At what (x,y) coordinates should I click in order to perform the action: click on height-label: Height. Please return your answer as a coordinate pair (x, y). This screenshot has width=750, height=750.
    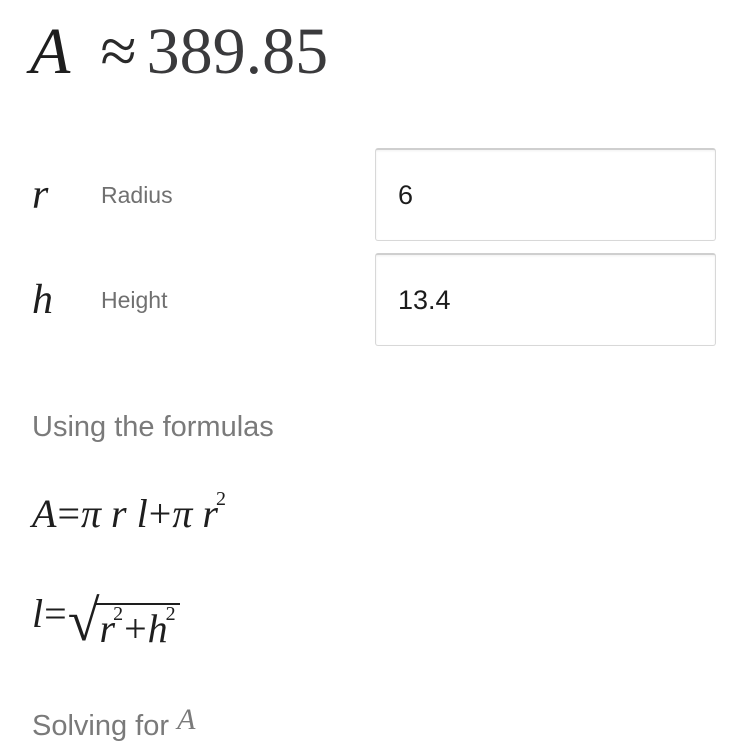
    Looking at the image, I should click on (134, 300).